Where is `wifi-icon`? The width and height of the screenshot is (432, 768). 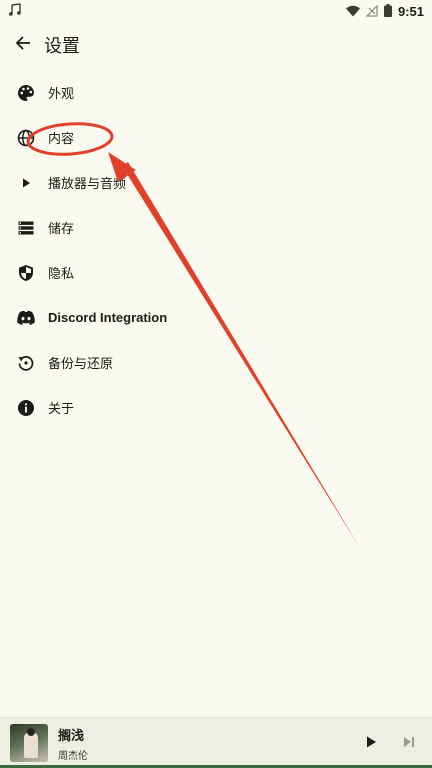
wifi-icon is located at coordinates (352, 11).